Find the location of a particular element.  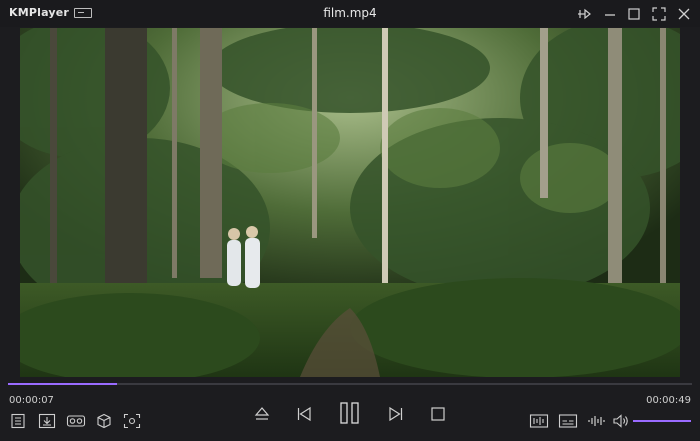

minimize-icon is located at coordinates (610, 14).